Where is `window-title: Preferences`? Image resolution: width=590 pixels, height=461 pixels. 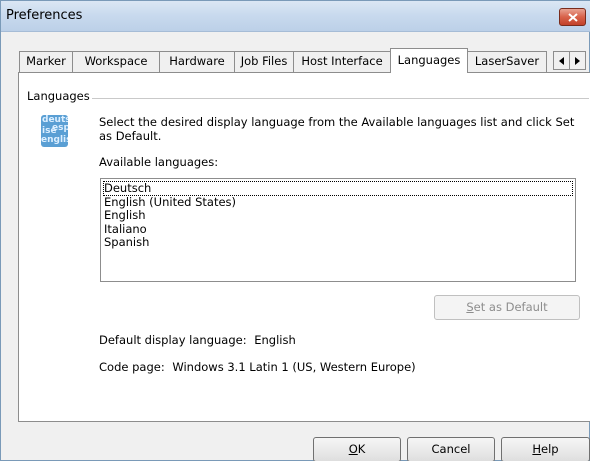
window-title: Preferences is located at coordinates (44, 15).